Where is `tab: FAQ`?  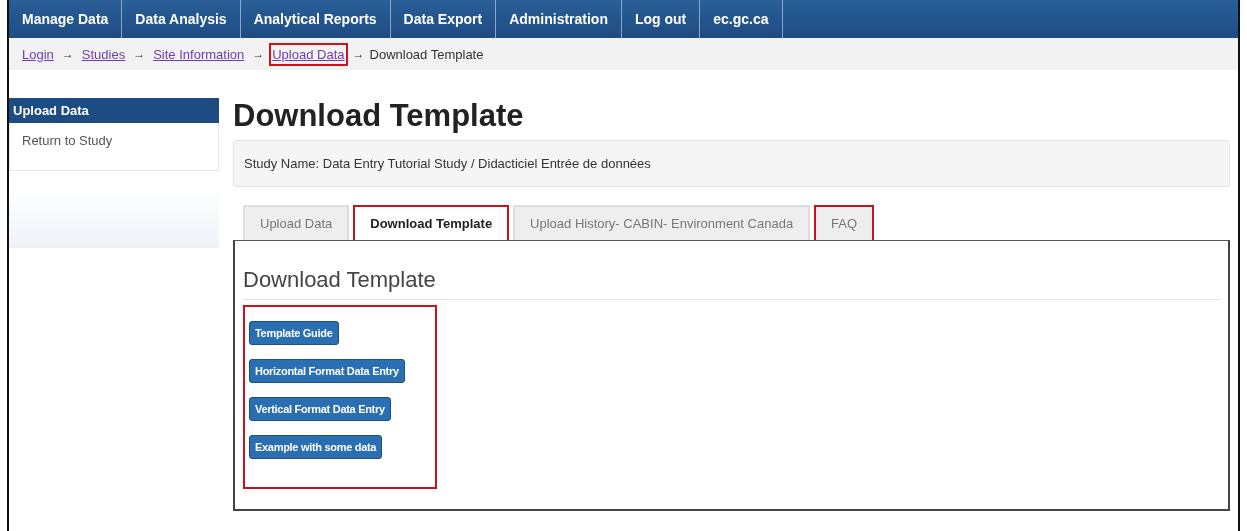
tab: FAQ is located at coordinates (844, 222).